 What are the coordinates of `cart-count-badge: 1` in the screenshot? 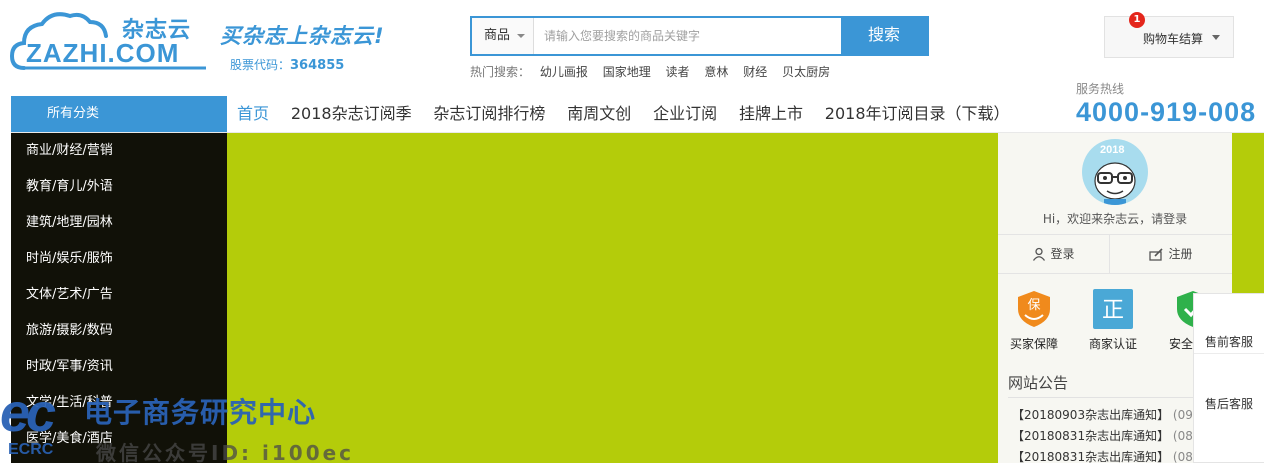 It's located at (1137, 20).